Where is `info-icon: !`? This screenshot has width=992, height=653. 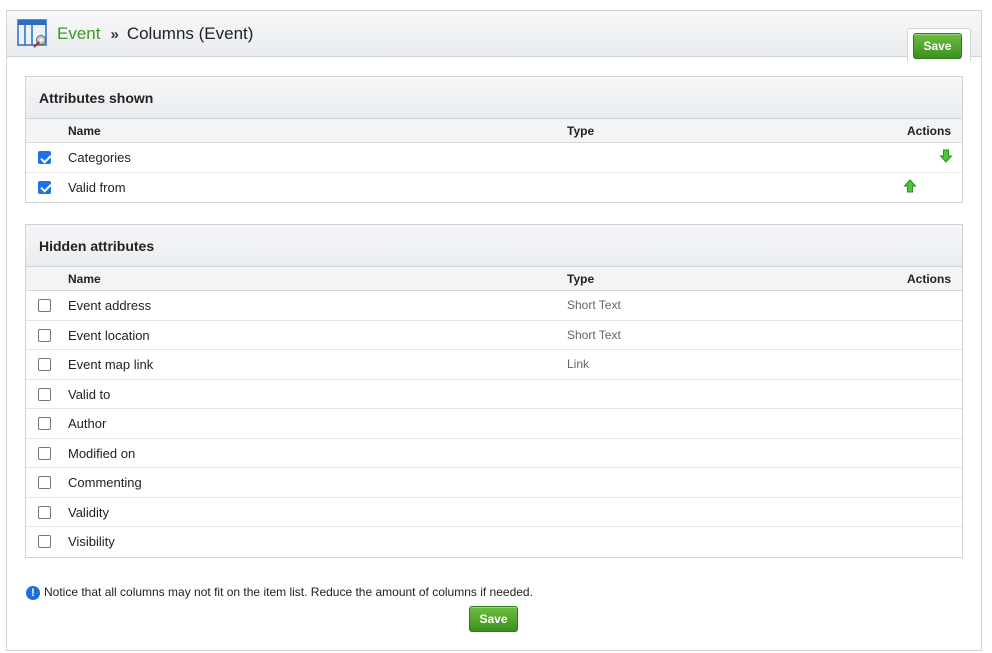
info-icon: ! is located at coordinates (33, 592).